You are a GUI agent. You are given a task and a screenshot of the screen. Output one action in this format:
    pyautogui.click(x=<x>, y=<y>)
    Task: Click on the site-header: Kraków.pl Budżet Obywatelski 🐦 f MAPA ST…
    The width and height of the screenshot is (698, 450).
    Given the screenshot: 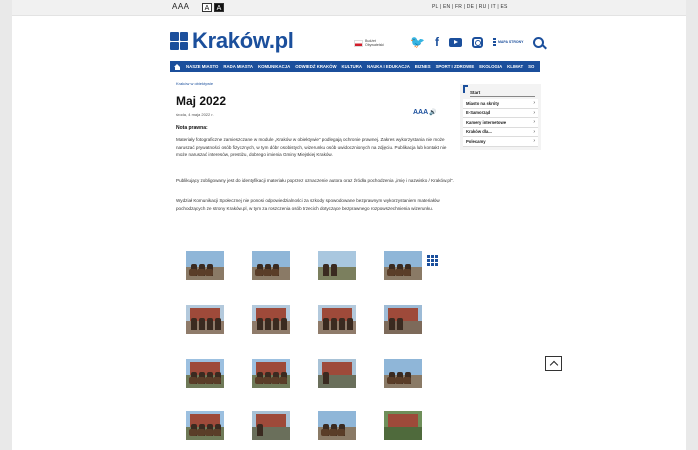 What is the action you would take?
    pyautogui.click(x=349, y=38)
    